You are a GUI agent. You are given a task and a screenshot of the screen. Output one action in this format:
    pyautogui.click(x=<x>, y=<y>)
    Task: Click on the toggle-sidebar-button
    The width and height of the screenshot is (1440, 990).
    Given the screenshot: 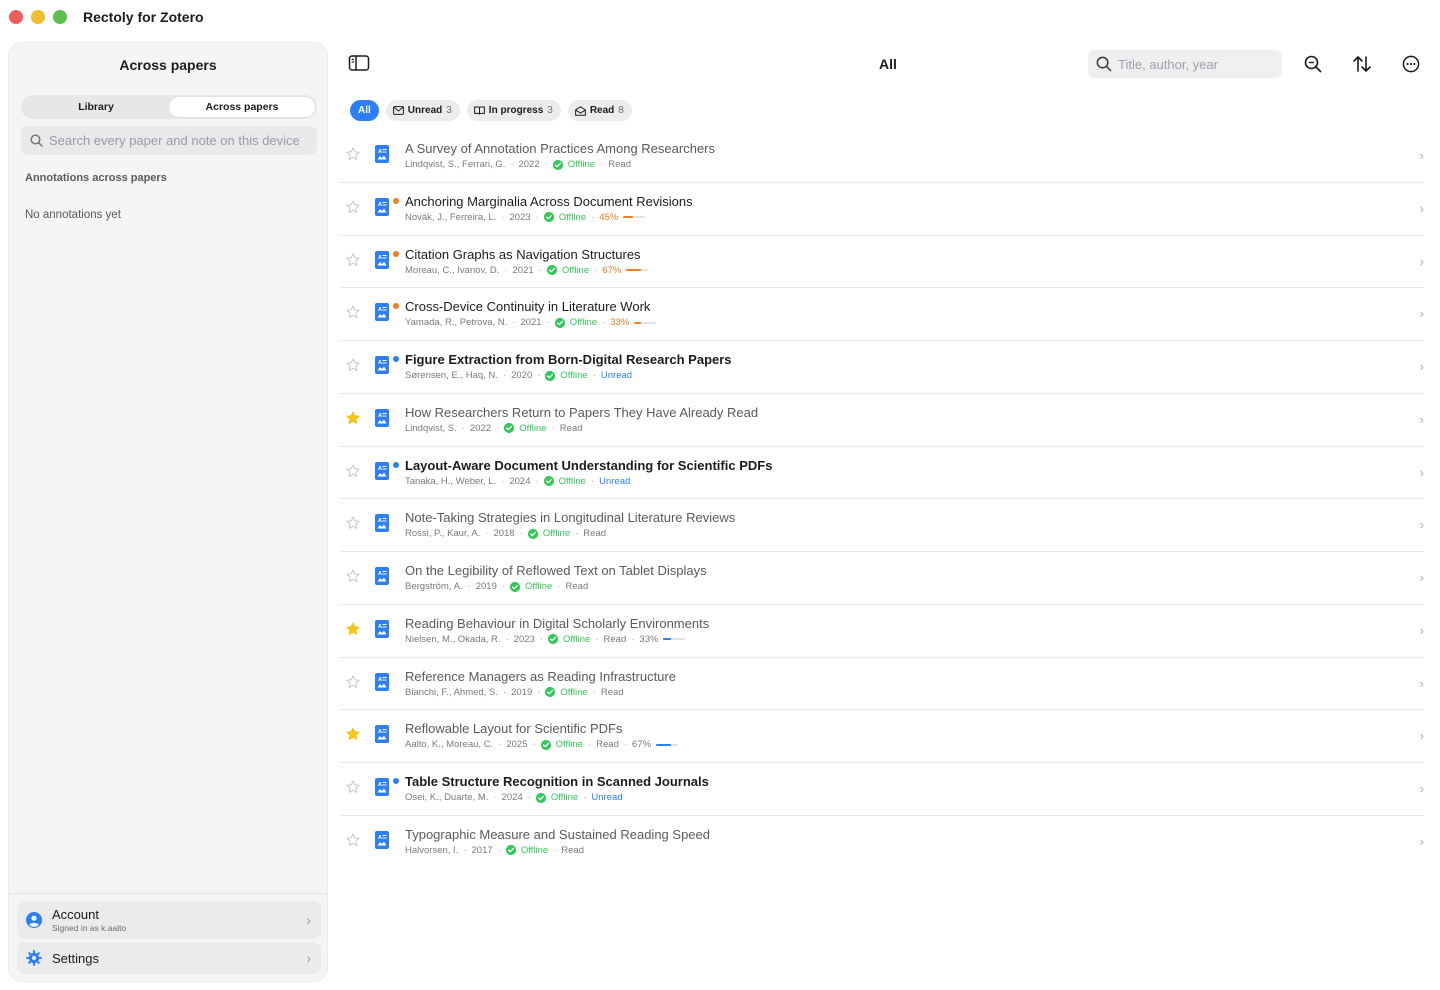 What is the action you would take?
    pyautogui.click(x=361, y=65)
    